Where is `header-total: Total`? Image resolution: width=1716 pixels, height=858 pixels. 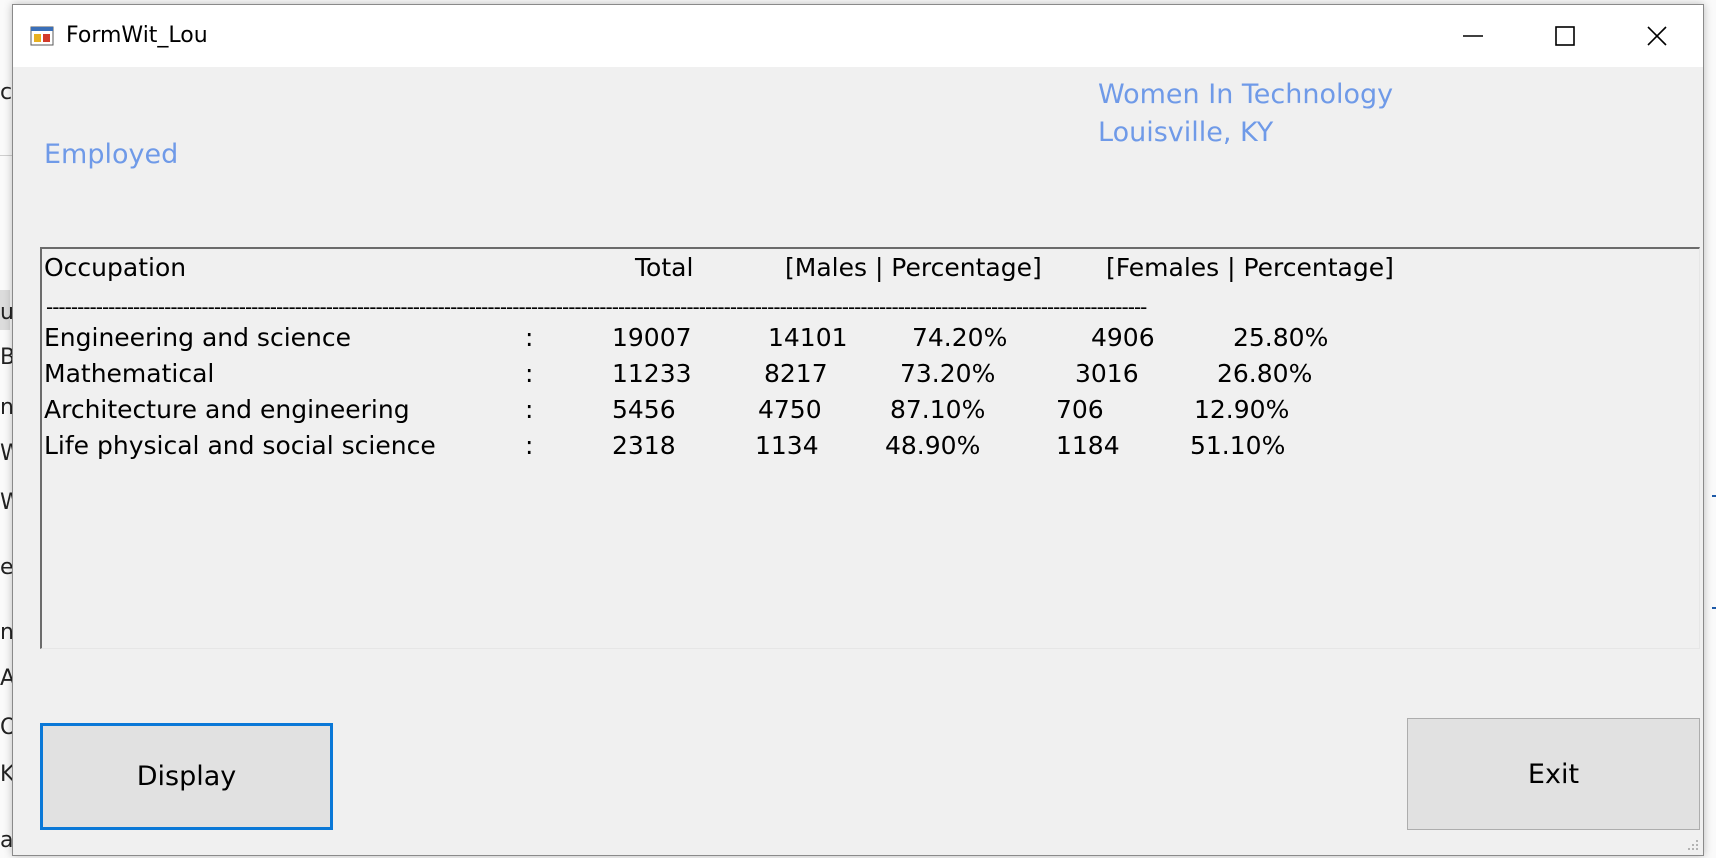
header-total: Total is located at coordinates (664, 267).